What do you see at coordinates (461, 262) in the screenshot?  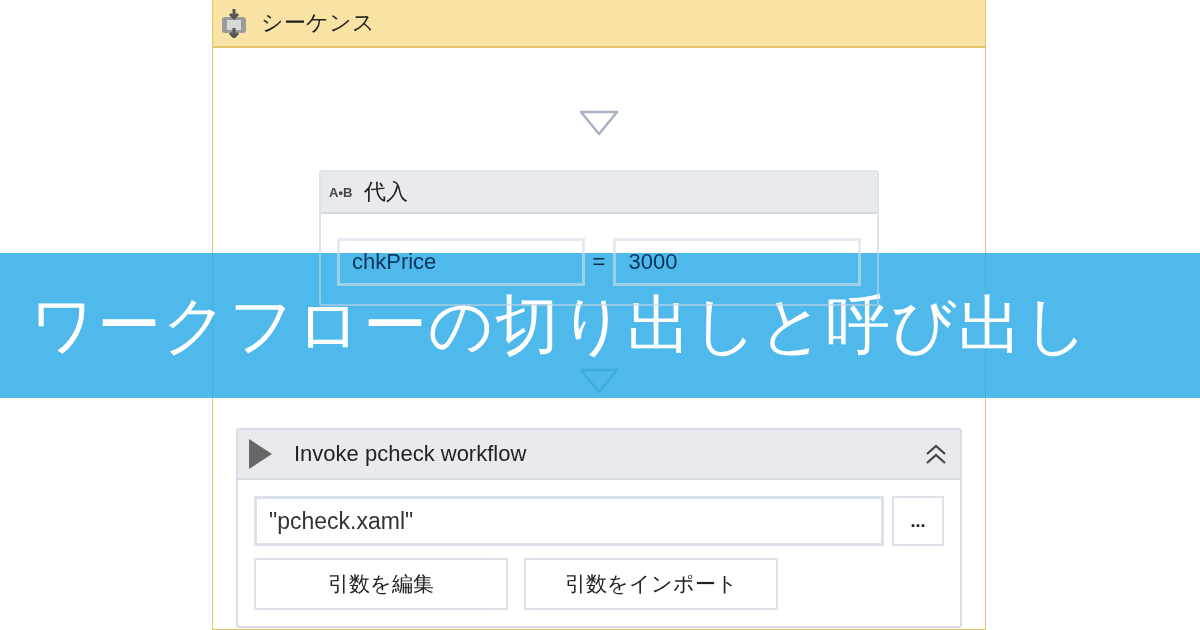 I see `variable-field: chkPrice` at bounding box center [461, 262].